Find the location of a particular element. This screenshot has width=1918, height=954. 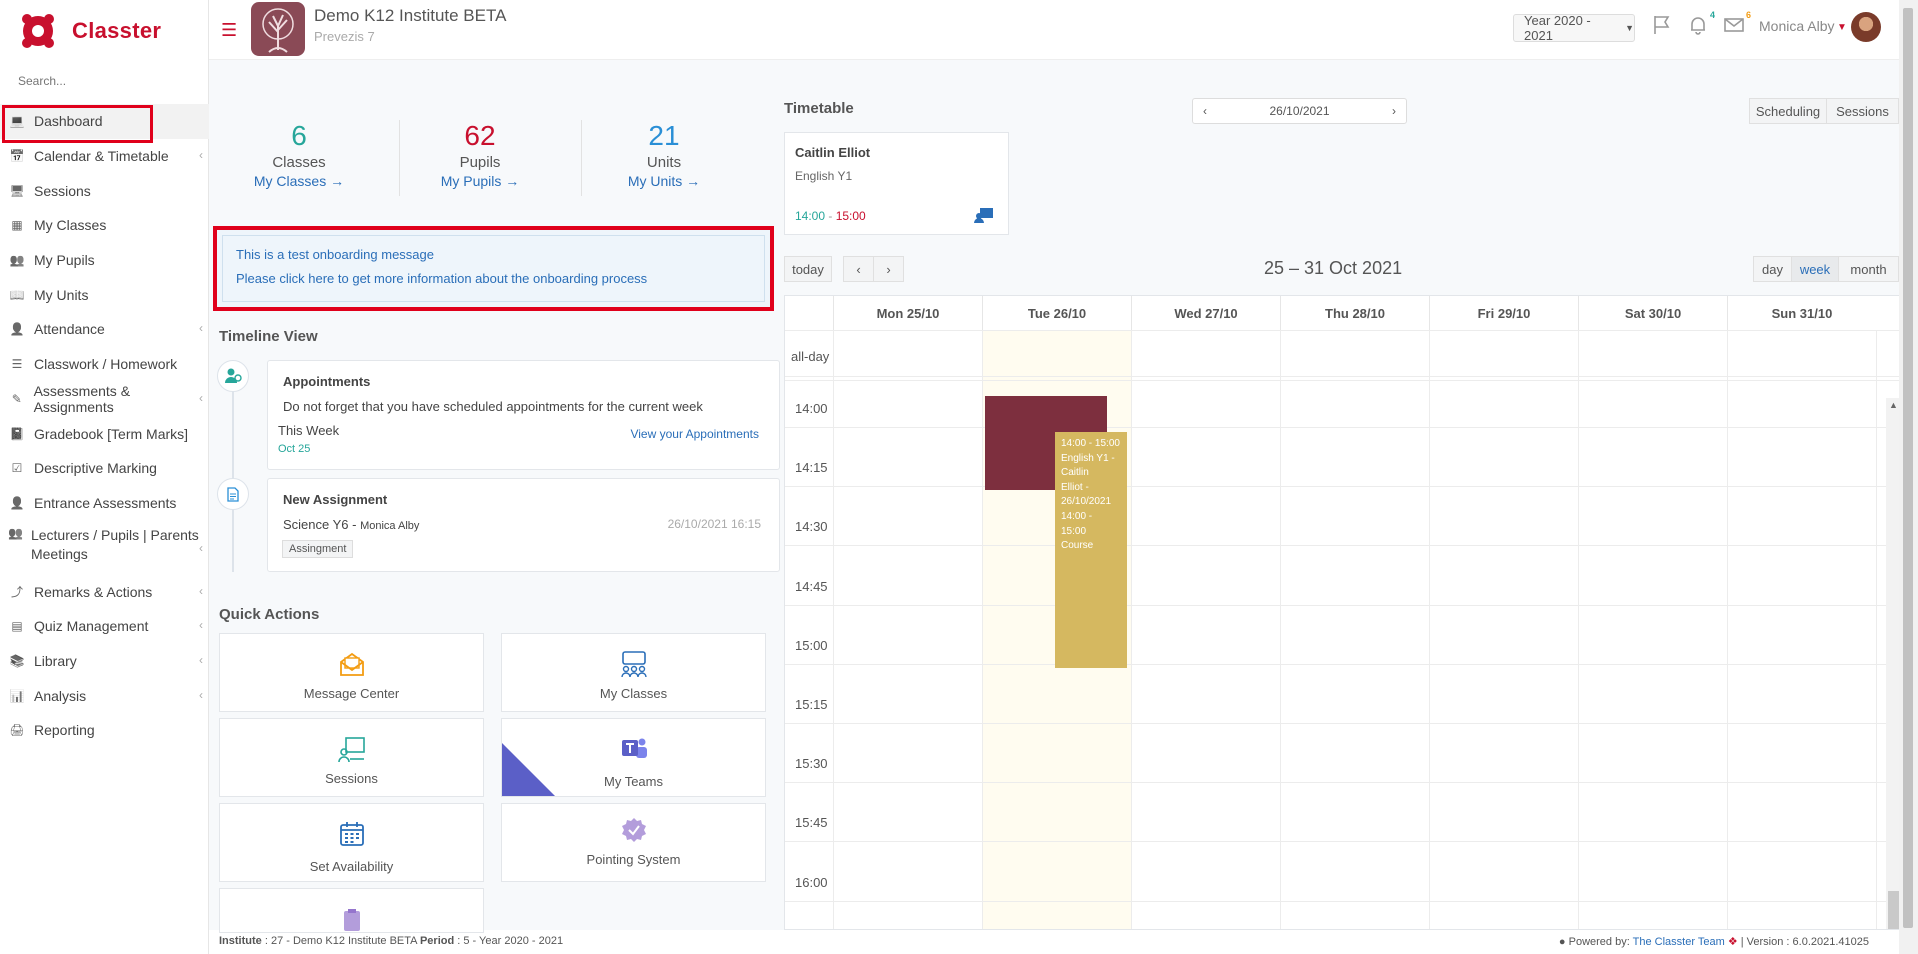

messages-envelope-icon: 6 is located at coordinates (1737, 24).